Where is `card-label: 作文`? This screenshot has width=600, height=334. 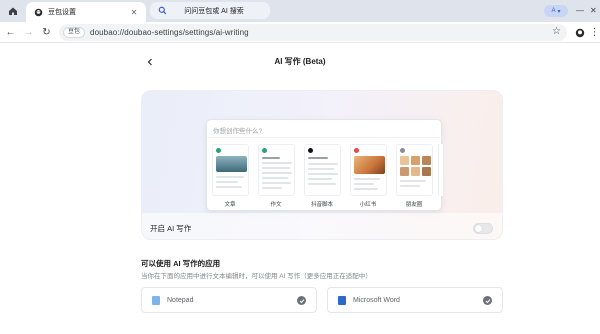
card-label: 作文 is located at coordinates (276, 205).